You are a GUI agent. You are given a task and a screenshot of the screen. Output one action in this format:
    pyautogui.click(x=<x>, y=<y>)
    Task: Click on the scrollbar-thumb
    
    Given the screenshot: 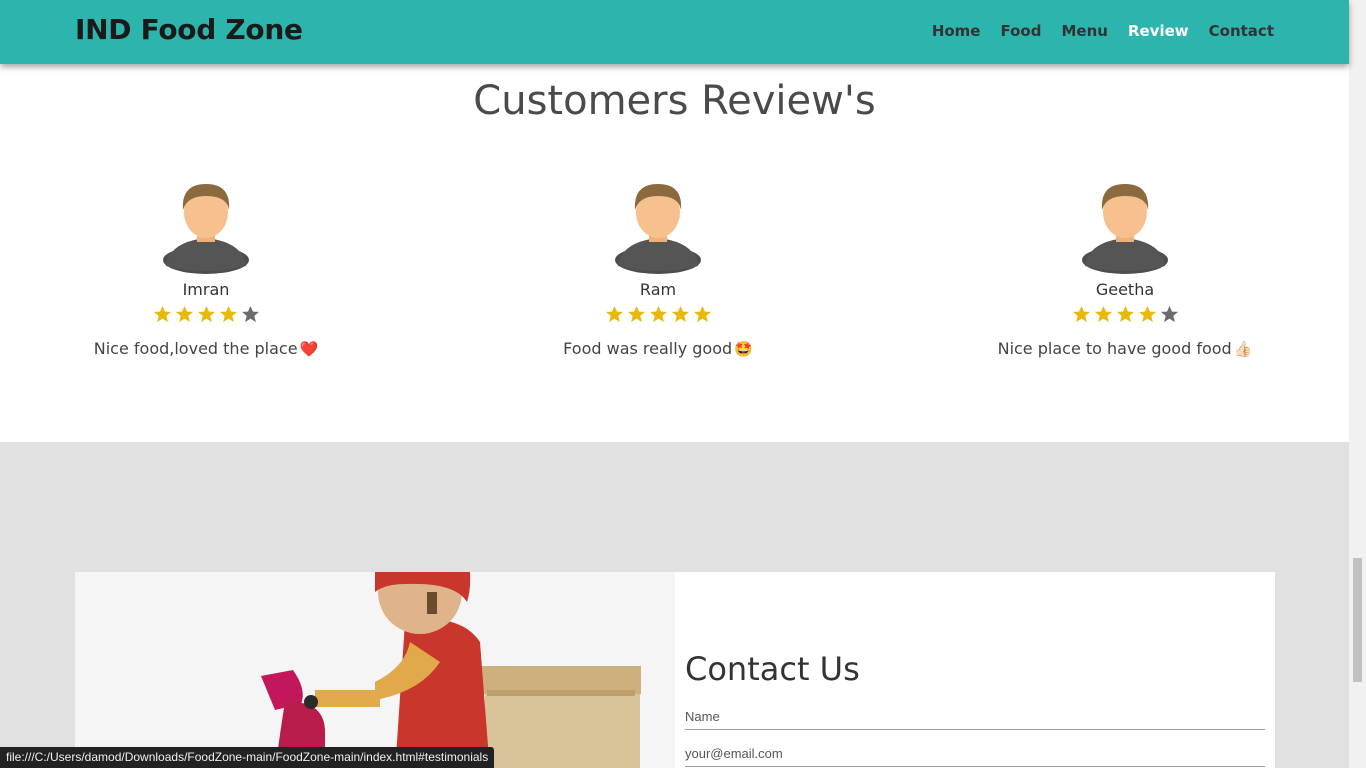 What is the action you would take?
    pyautogui.click(x=1357, y=620)
    